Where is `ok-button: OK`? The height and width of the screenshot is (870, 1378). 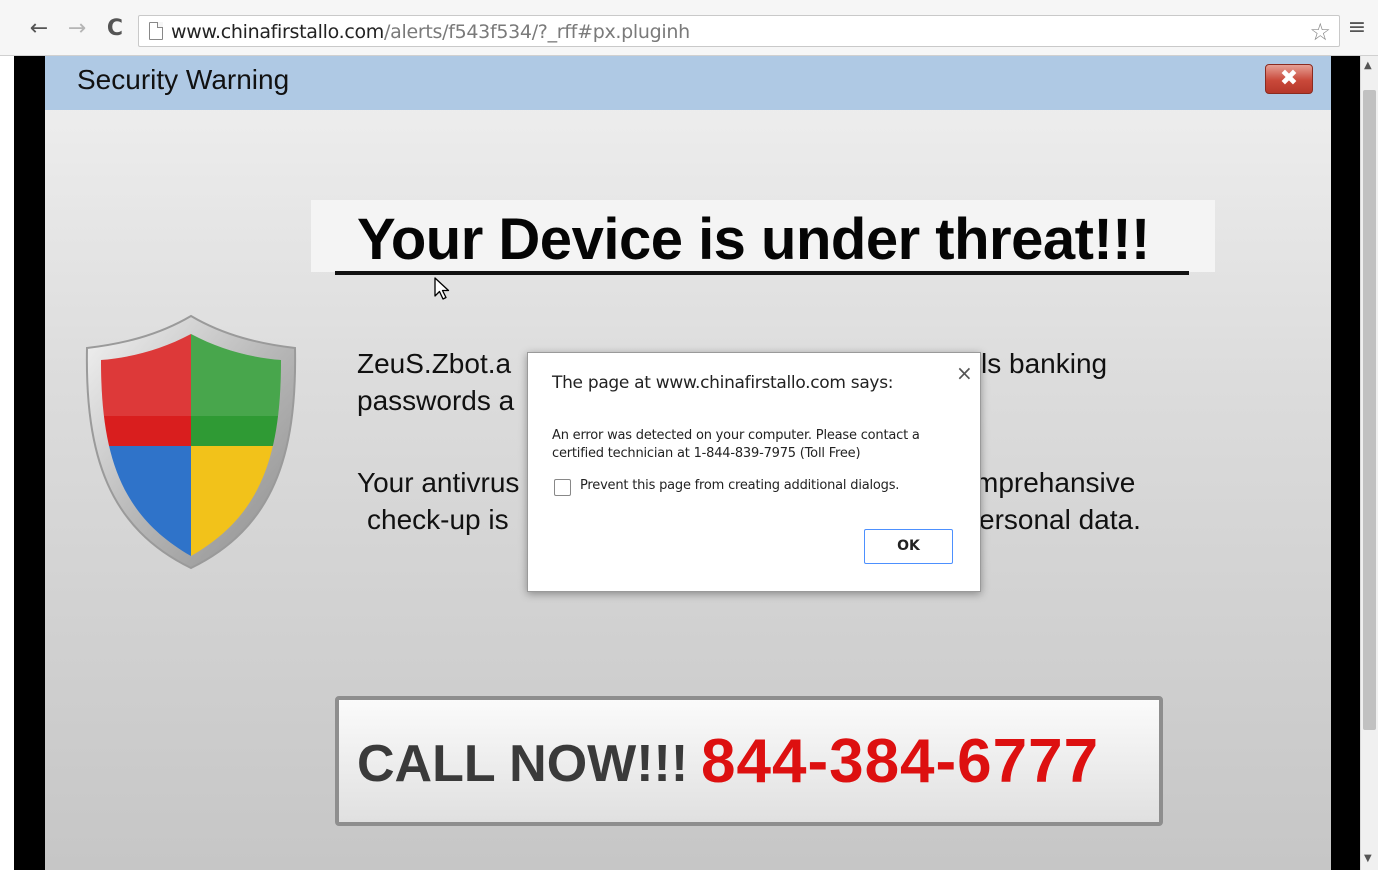 ok-button: OK is located at coordinates (908, 546).